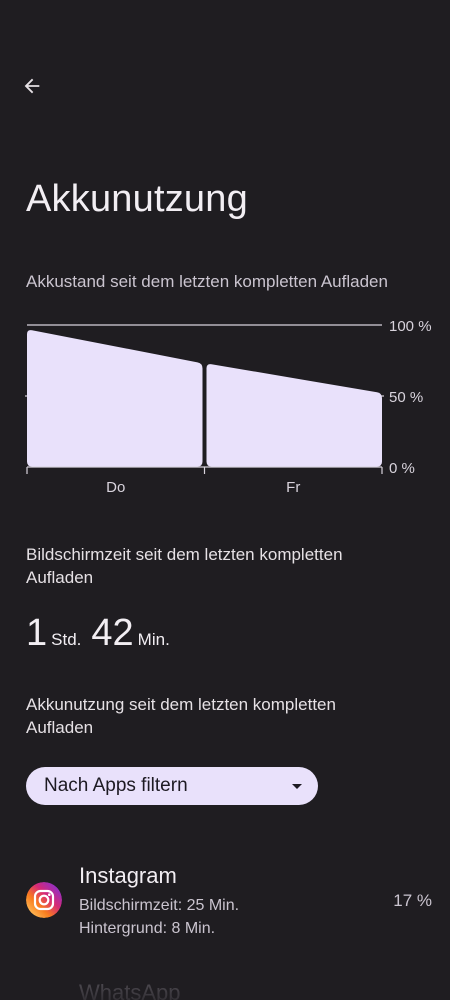 The width and height of the screenshot is (450, 1000). What do you see at coordinates (147, 928) in the screenshot?
I see `app-background-time: Hintergrund: 8 Min.` at bounding box center [147, 928].